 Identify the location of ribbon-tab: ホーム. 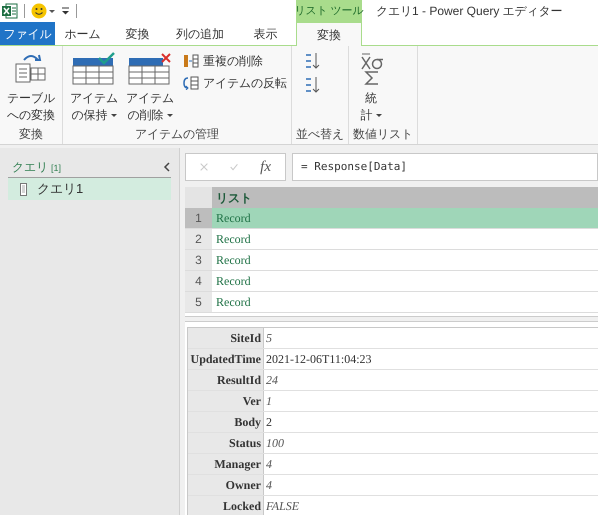
(82, 33).